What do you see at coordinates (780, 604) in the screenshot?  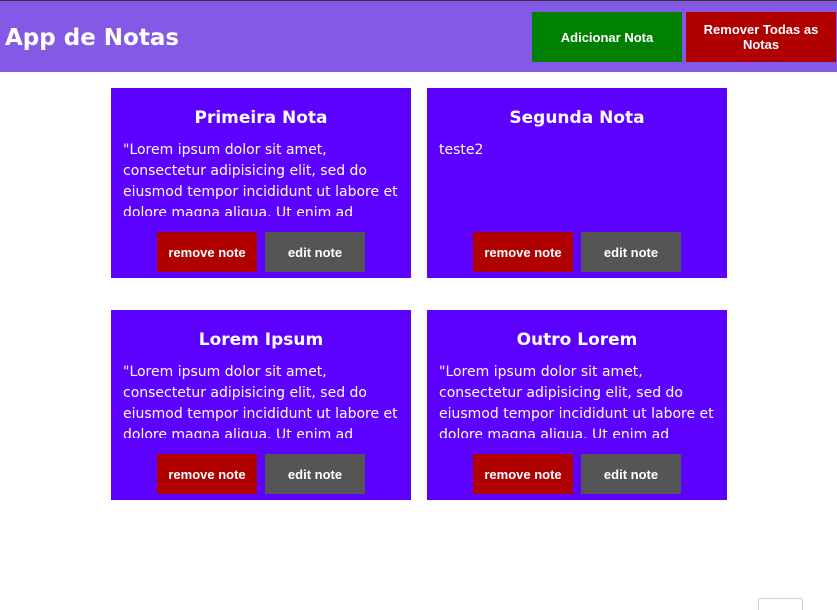 I see `corner-widget` at bounding box center [780, 604].